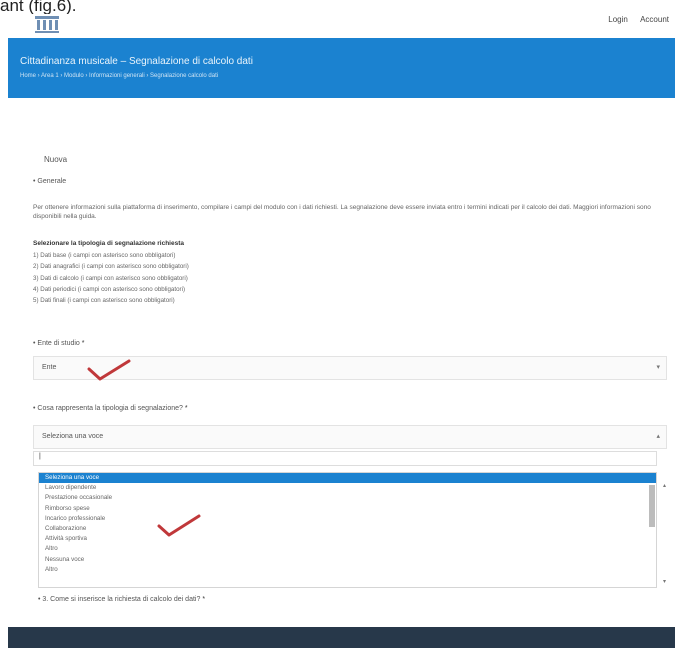 The image size is (675, 648). I want to click on top-links: Login Account, so click(633, 19).